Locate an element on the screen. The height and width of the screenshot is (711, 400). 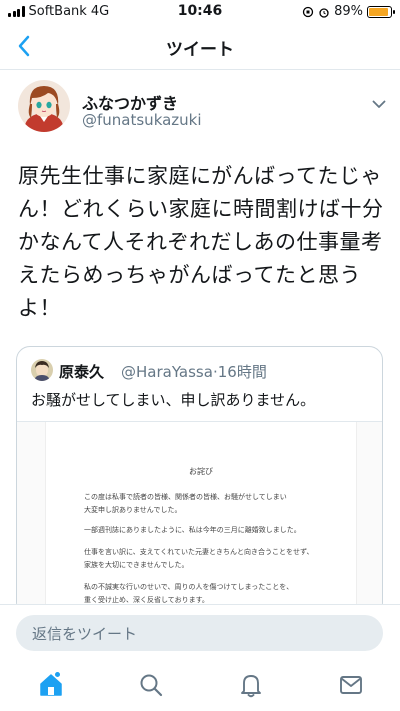
battery-icon is located at coordinates (381, 11).